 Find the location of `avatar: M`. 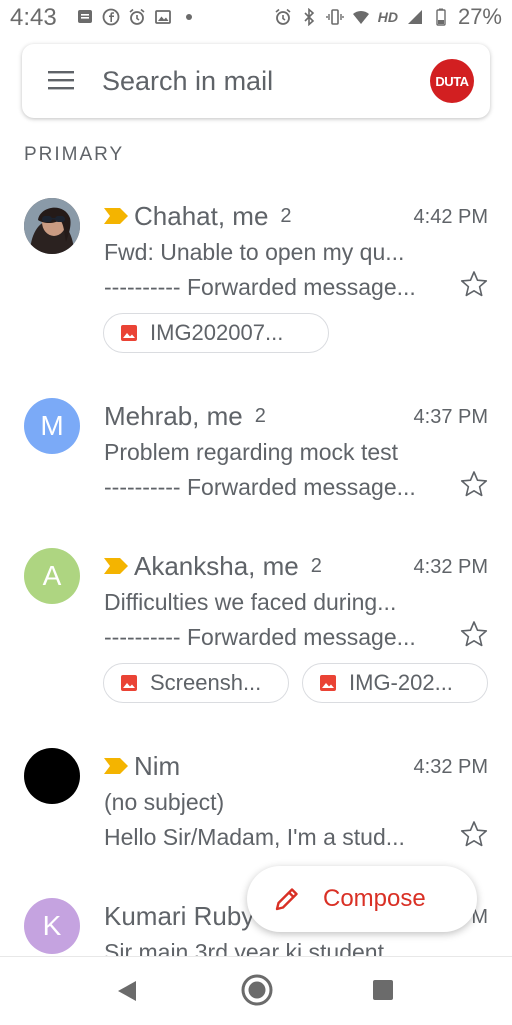

avatar: M is located at coordinates (52, 426).